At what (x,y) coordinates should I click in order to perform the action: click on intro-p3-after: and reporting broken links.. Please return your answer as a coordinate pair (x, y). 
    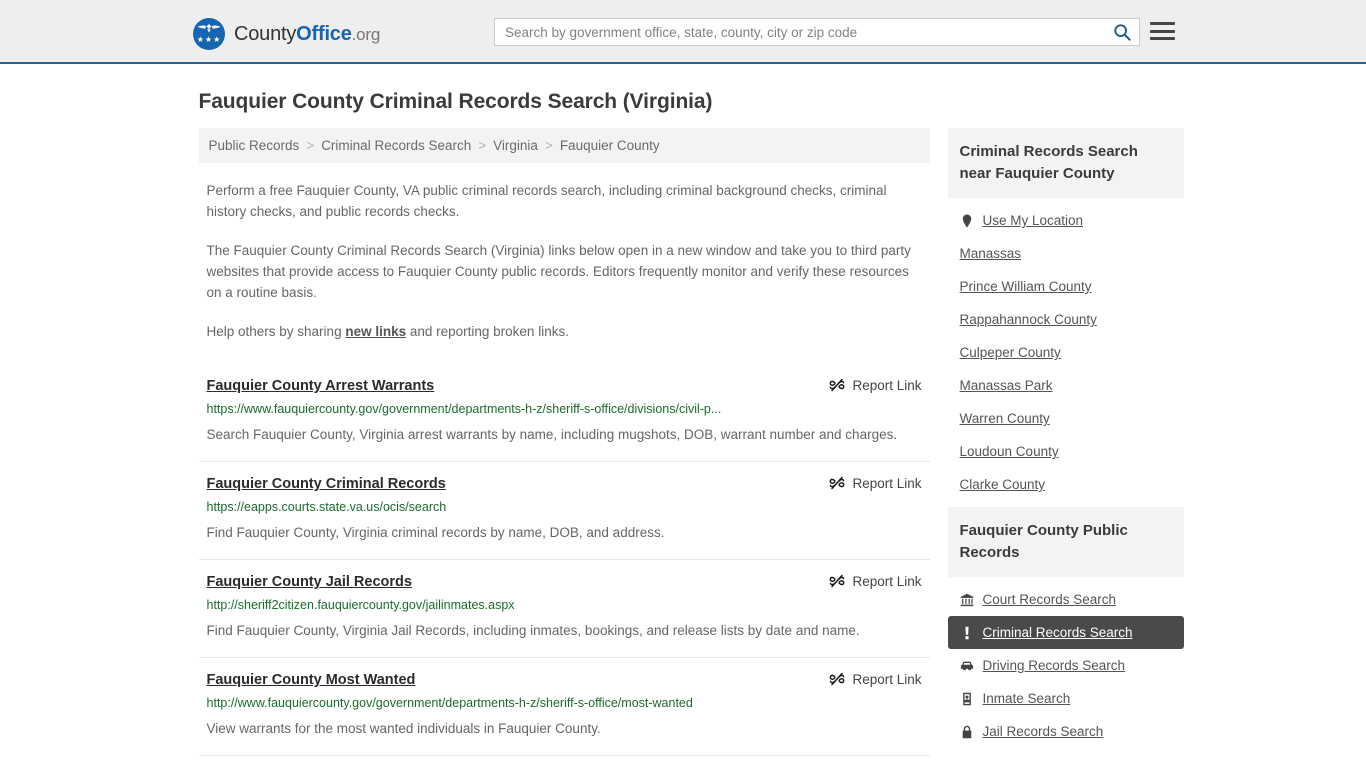
    Looking at the image, I should click on (487, 331).